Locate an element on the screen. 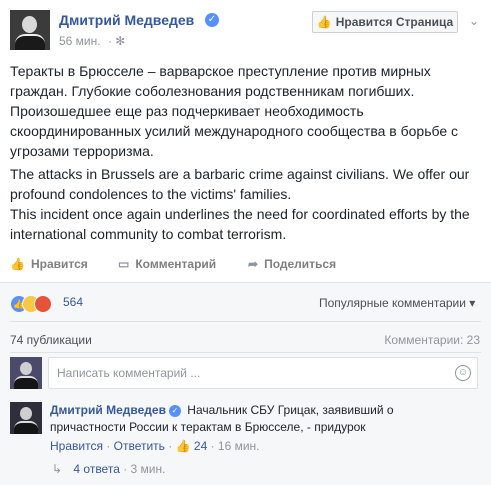  comment-like-count: 24 is located at coordinates (200, 446).